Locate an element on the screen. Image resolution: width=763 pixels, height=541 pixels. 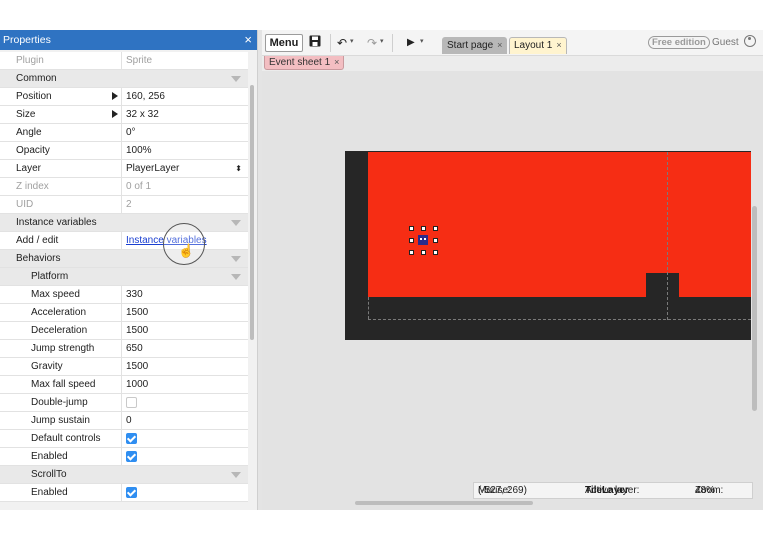
vertical-scrollbar is located at coordinates (754, 308).